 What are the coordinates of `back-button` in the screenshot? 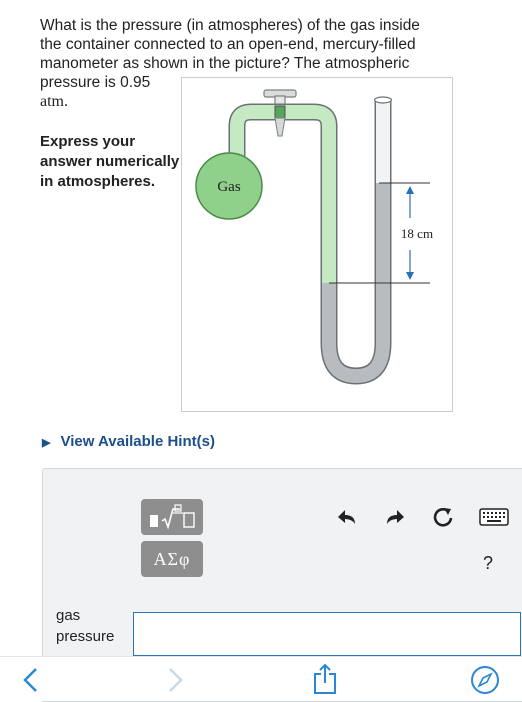 It's located at (31, 682).